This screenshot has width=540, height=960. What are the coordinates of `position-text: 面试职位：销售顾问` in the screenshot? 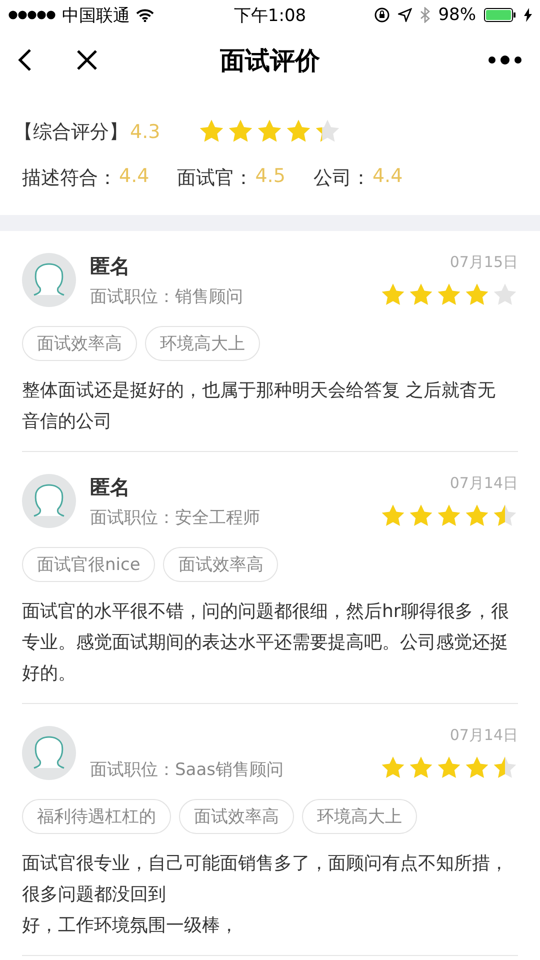 It's located at (167, 297).